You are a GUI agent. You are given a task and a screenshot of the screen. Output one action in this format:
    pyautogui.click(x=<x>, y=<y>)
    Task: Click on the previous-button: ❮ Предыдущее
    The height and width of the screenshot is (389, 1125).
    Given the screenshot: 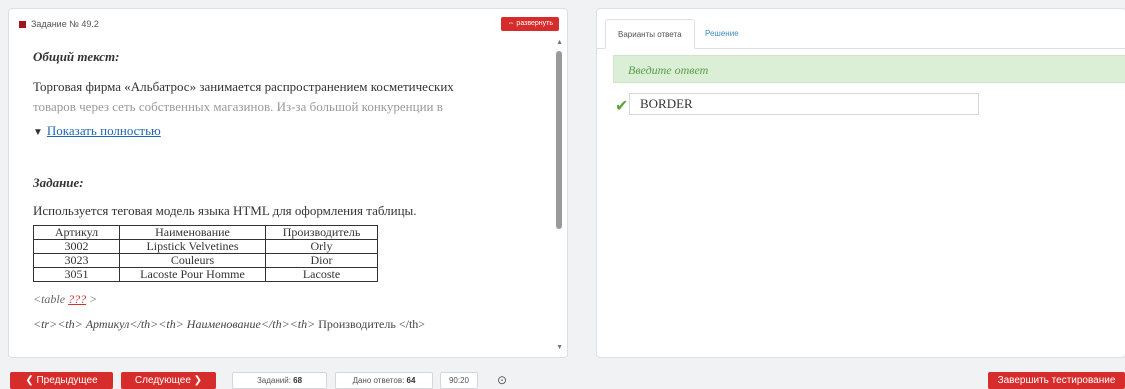 What is the action you would take?
    pyautogui.click(x=61, y=380)
    